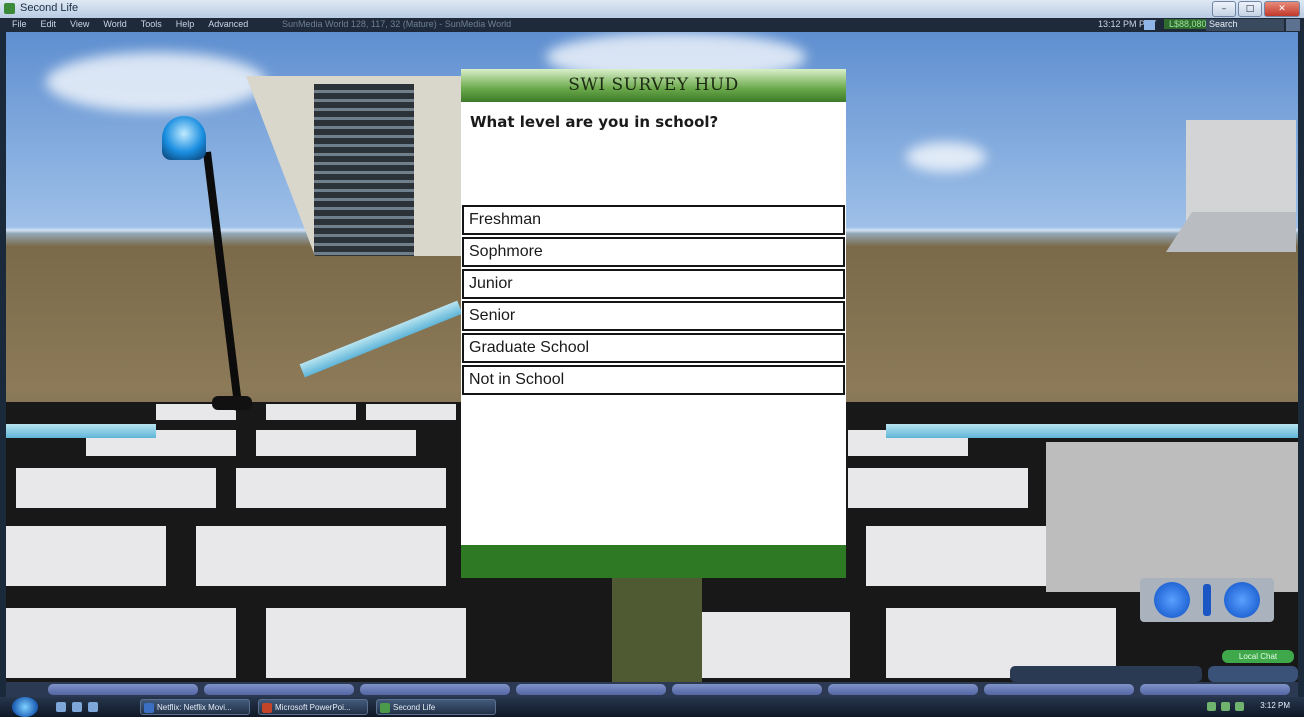  I want to click on volume-icon, so click(1225, 706).